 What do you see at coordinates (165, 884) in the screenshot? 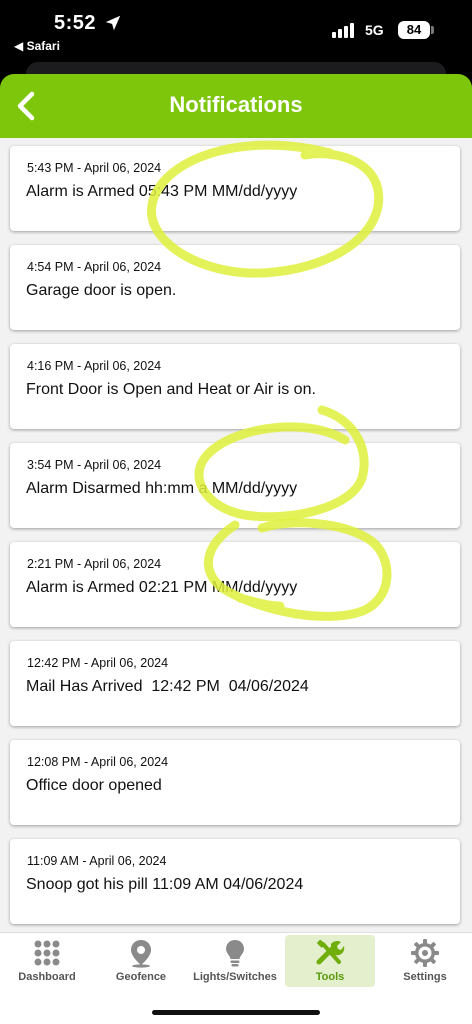
I see `notification-message: Snoop got his pill 11:09 AM 04/06/2024` at bounding box center [165, 884].